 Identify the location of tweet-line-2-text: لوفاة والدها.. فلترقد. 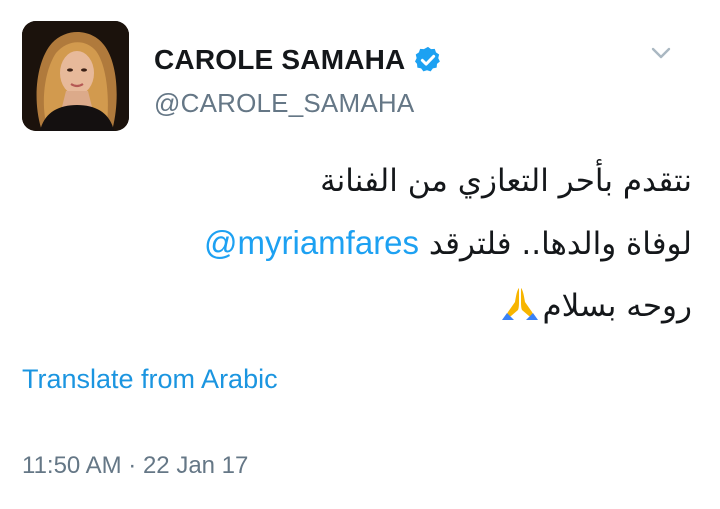
(560, 244).